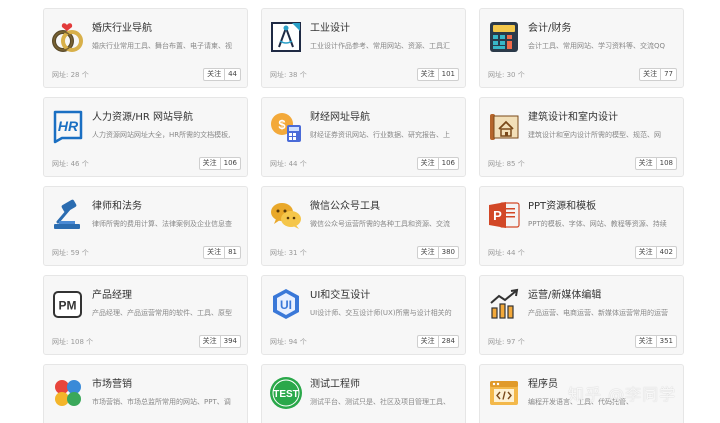 The height and width of the screenshot is (423, 720). I want to click on svg-text: HR, so click(68, 126).